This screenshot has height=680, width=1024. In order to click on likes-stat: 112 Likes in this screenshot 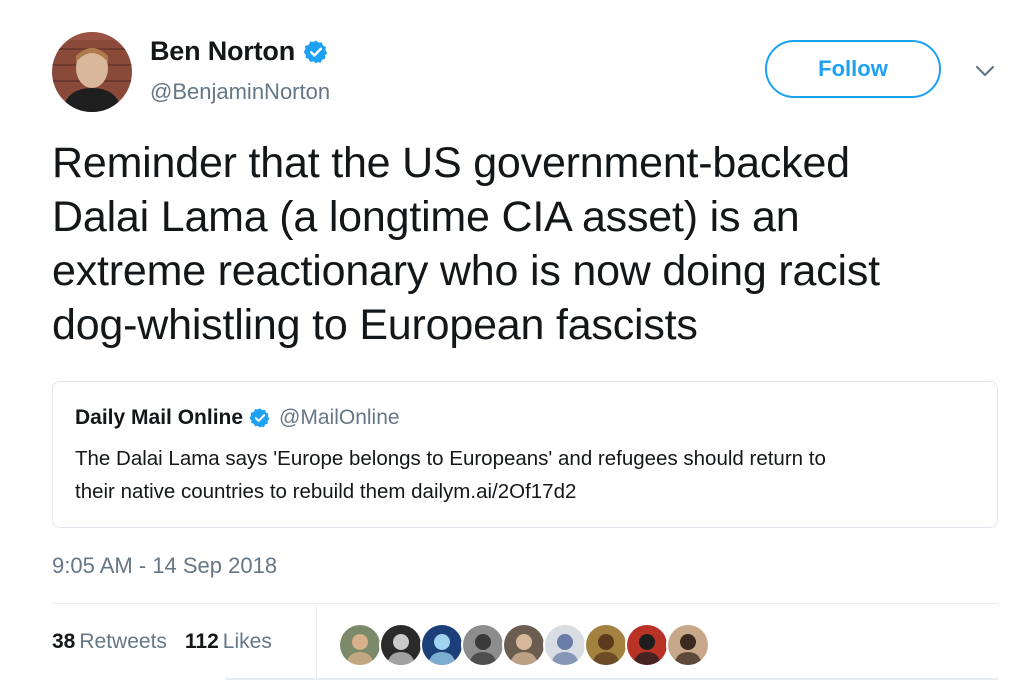, I will do `click(228, 642)`.